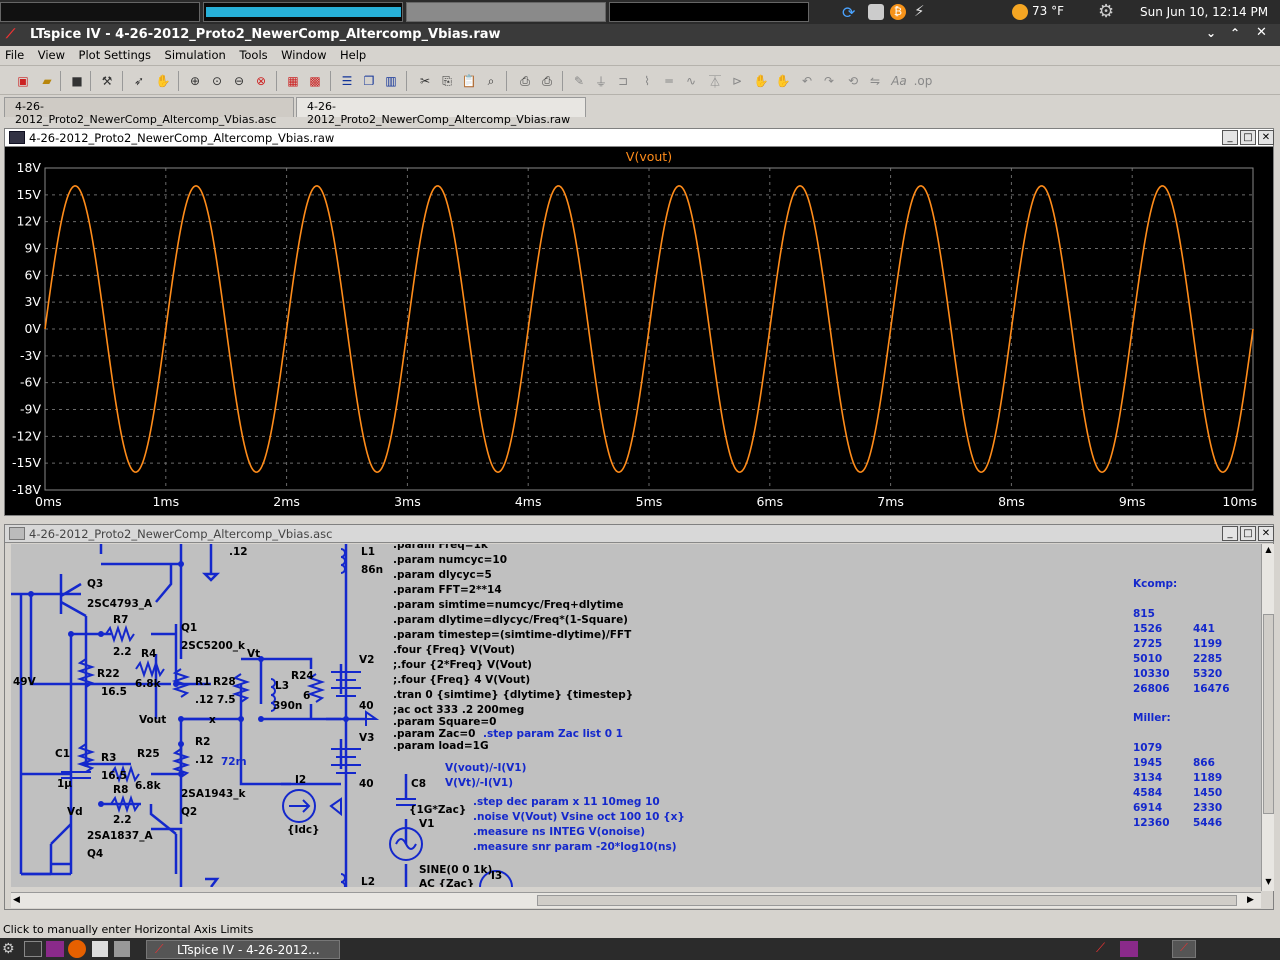  I want to click on x-tick-label: 3ms, so click(407, 501).